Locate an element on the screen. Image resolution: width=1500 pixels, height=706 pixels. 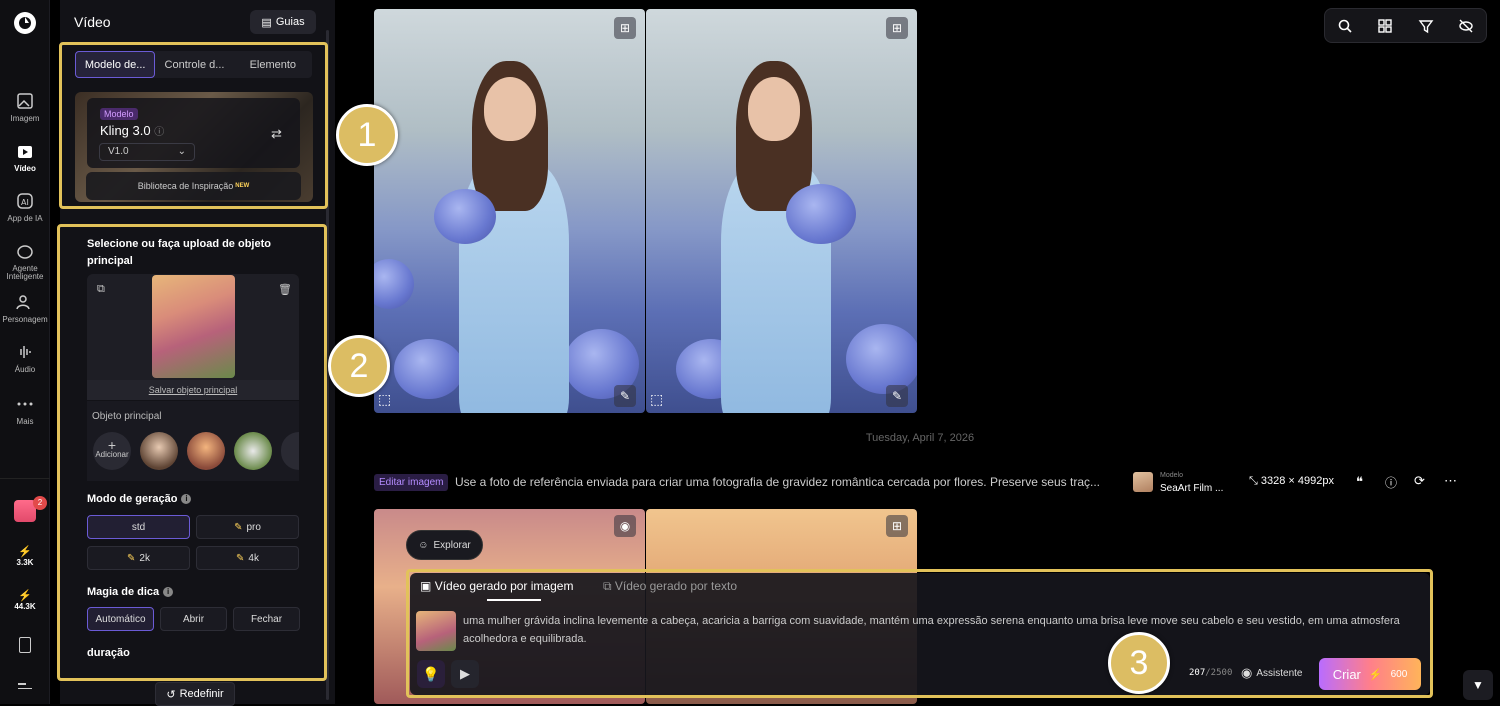
chevron-down-icon: ⌄ is located at coordinates (181, 151).